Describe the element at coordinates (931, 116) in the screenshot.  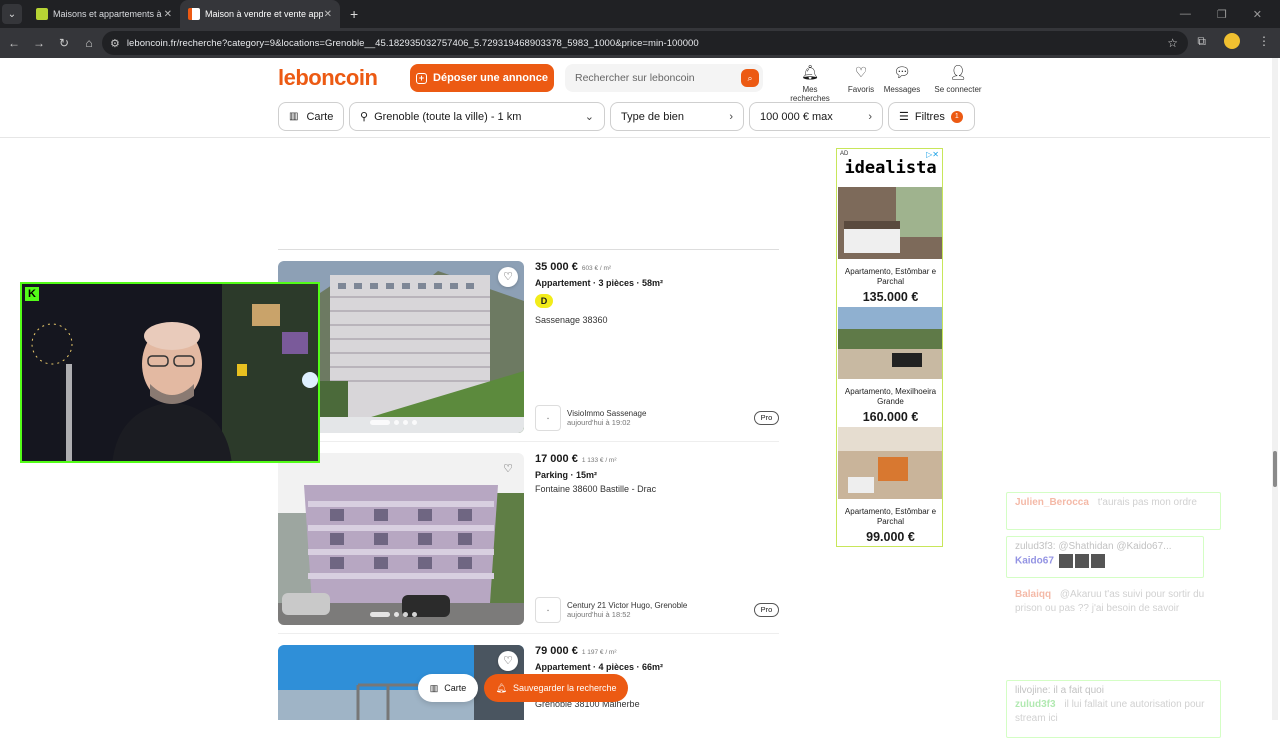
I see `more-filters-button: ☰ Filtres 1` at that location.